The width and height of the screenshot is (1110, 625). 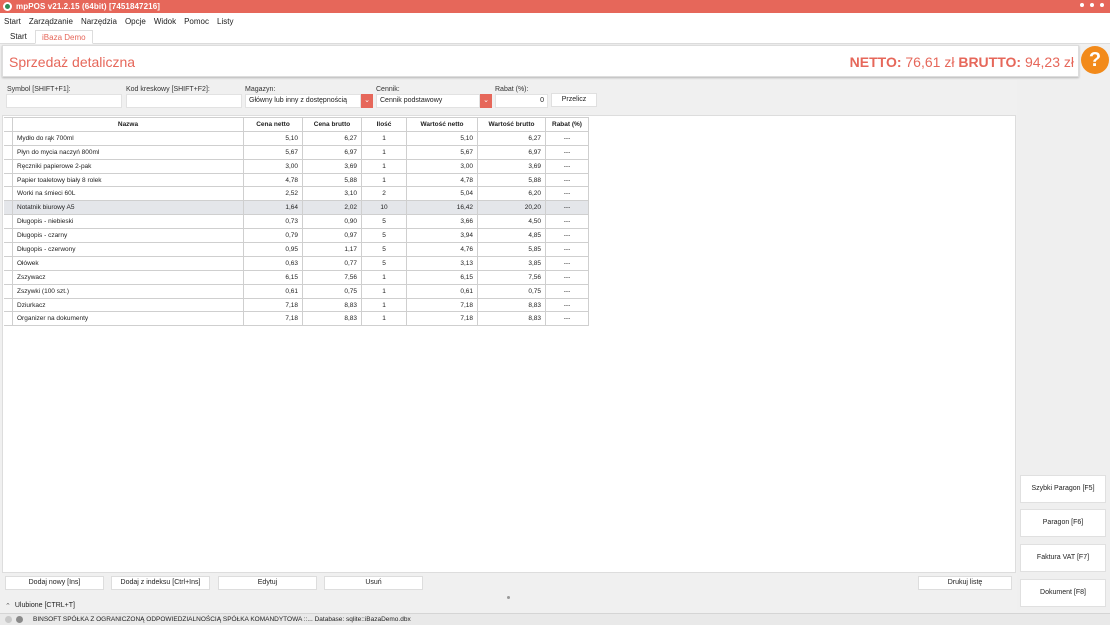 What do you see at coordinates (332, 208) in the screenshot?
I see `table-cell: 2,02` at bounding box center [332, 208].